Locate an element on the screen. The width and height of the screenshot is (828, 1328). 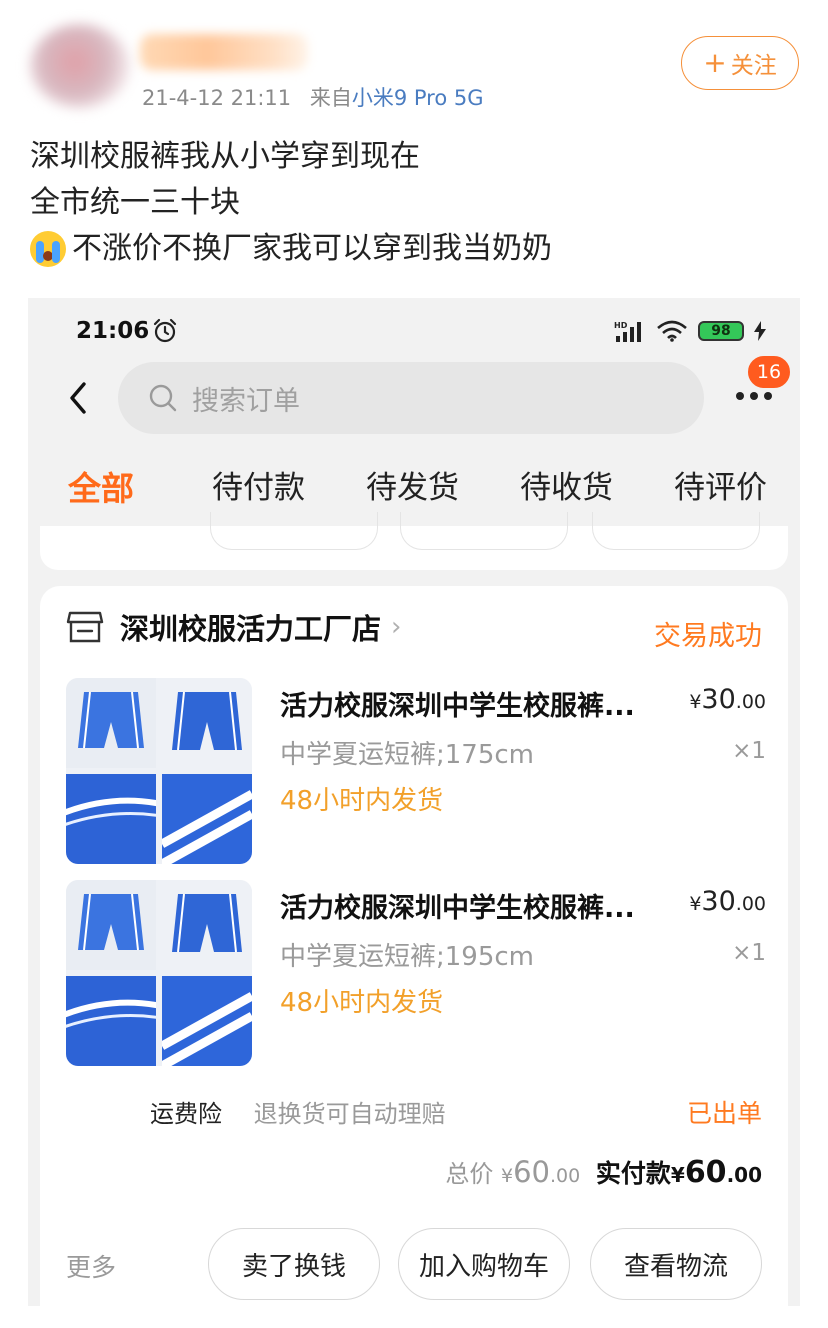
post-line-text: 不涨价不换厂家我可以穿到我当奶奶 is located at coordinates (312, 248).